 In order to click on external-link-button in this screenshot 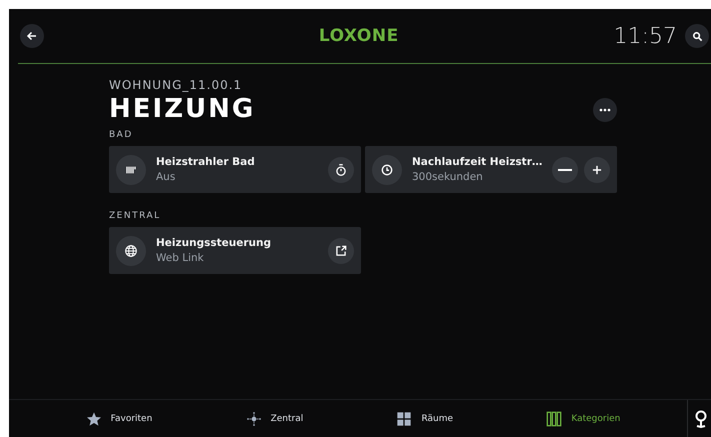, I will do `click(341, 251)`.